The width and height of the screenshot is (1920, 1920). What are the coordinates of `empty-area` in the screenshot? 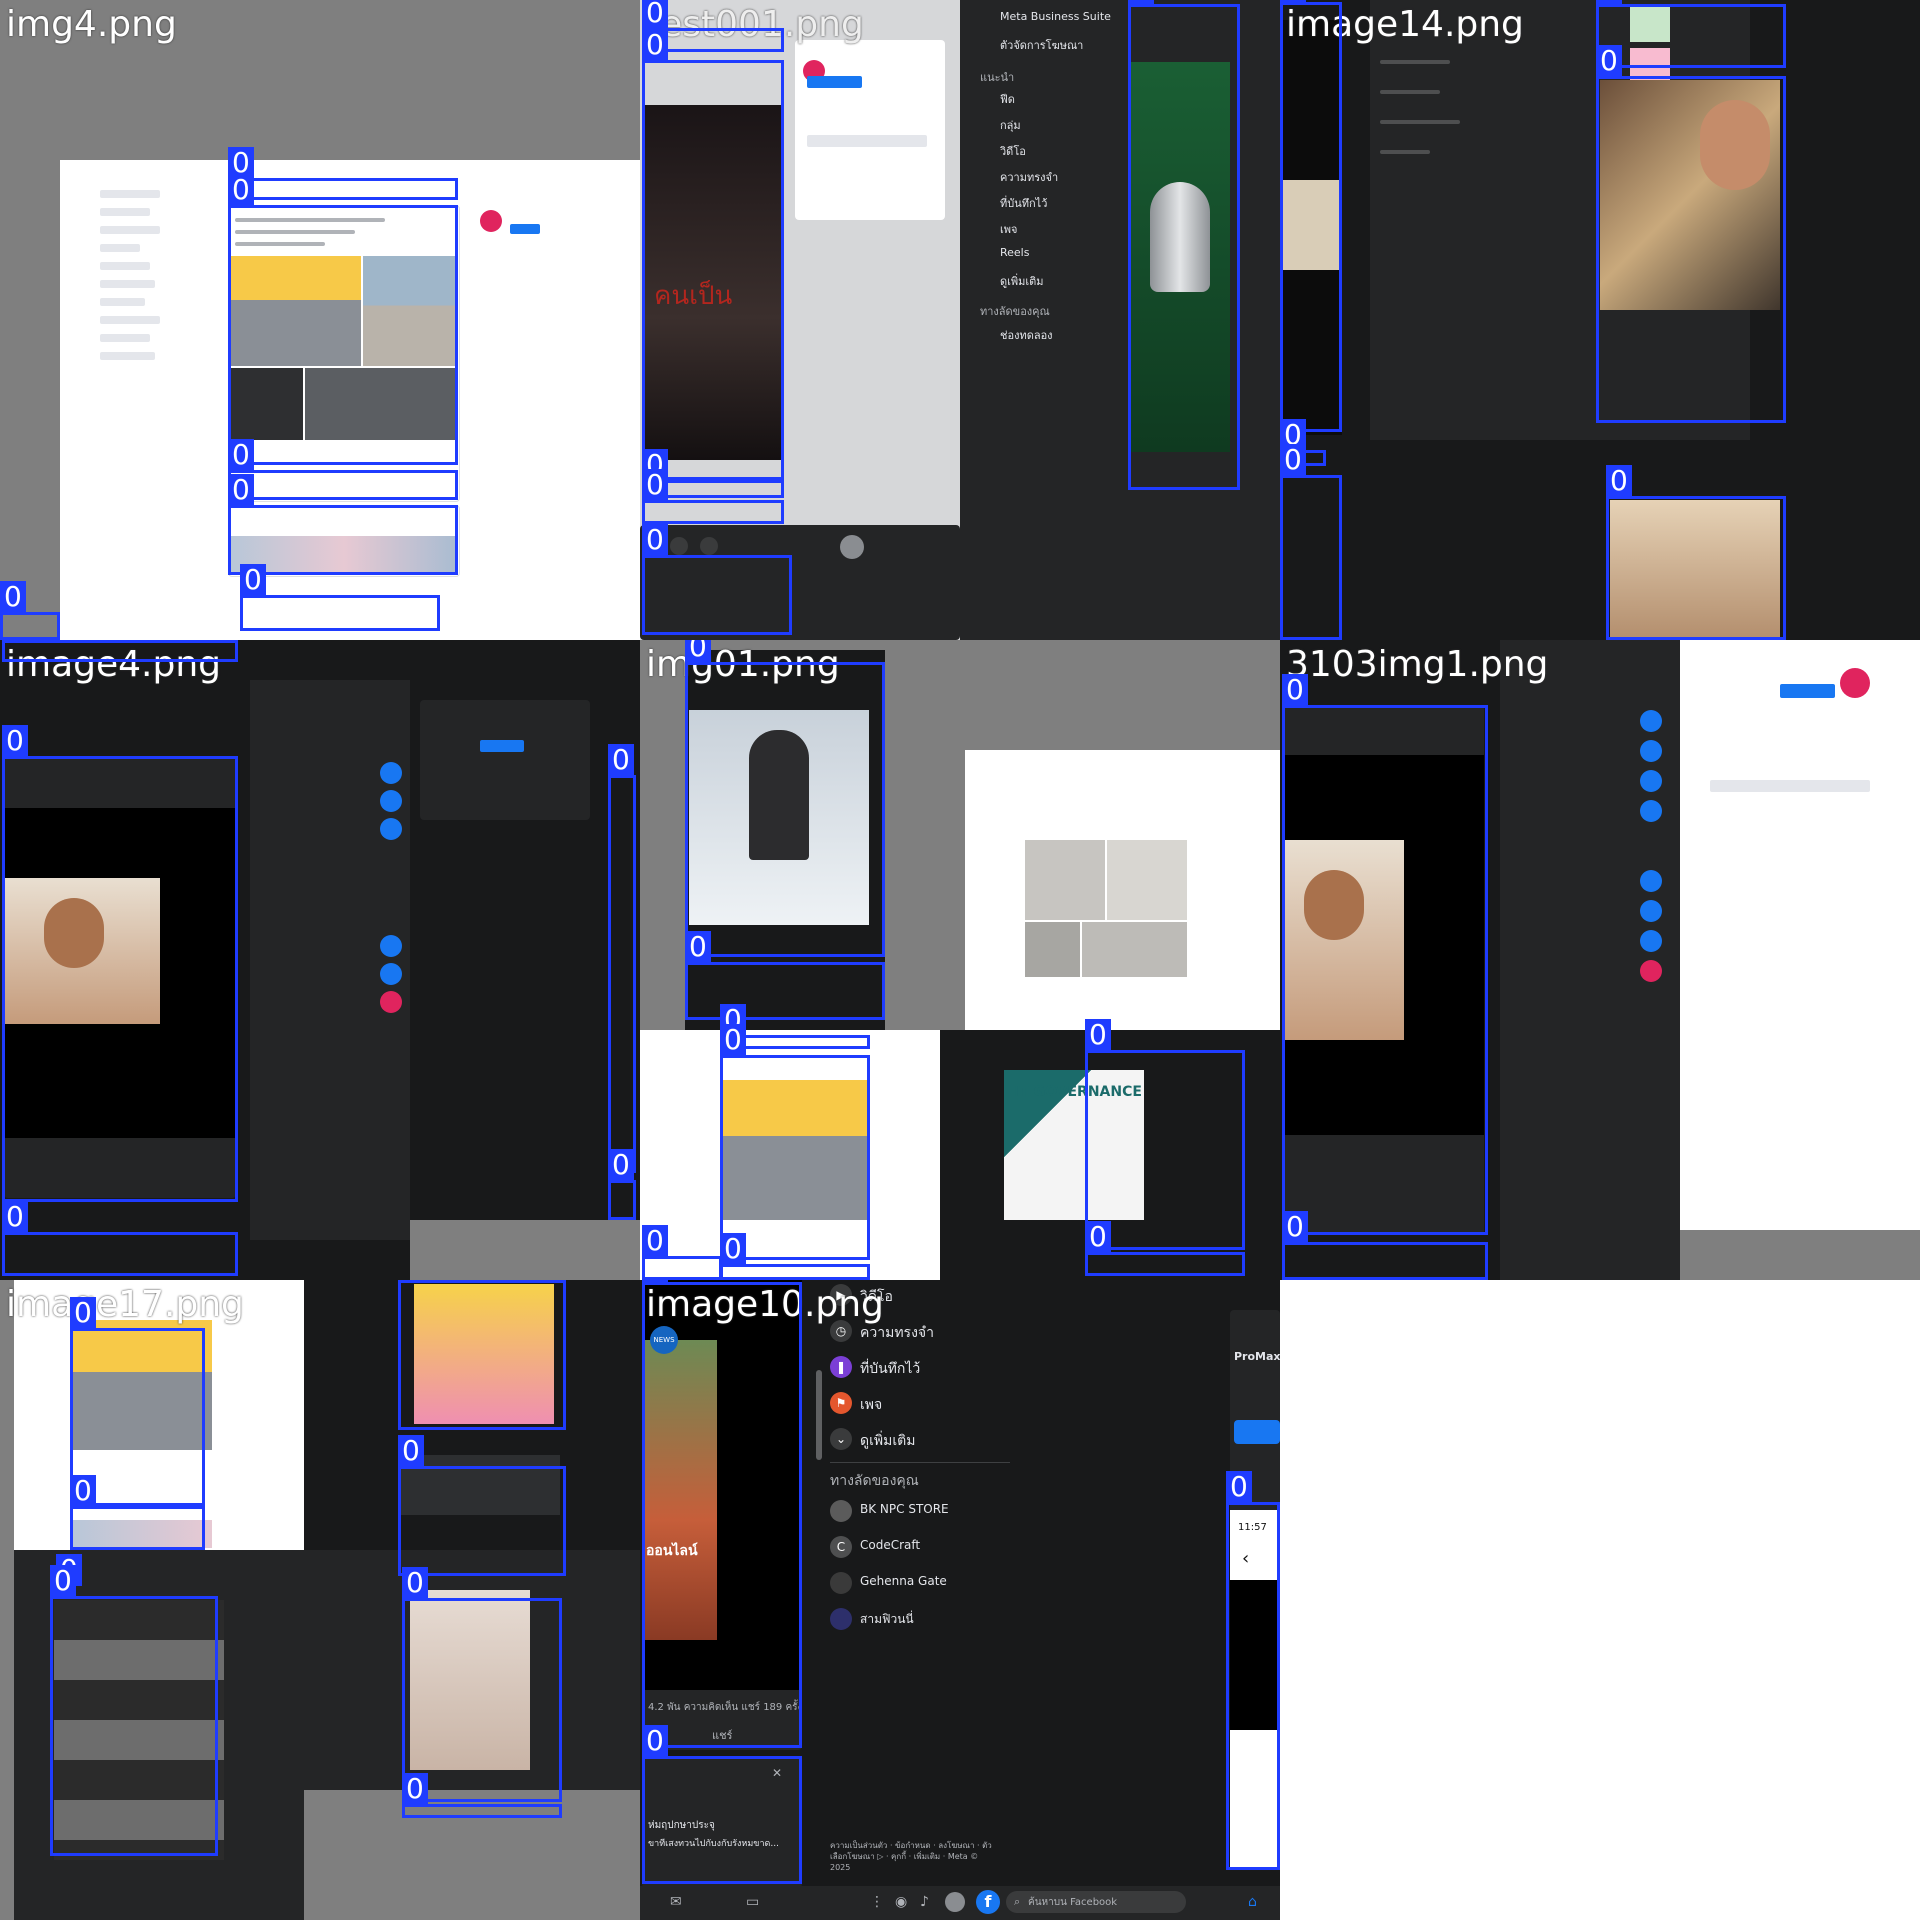 It's located at (525, 1250).